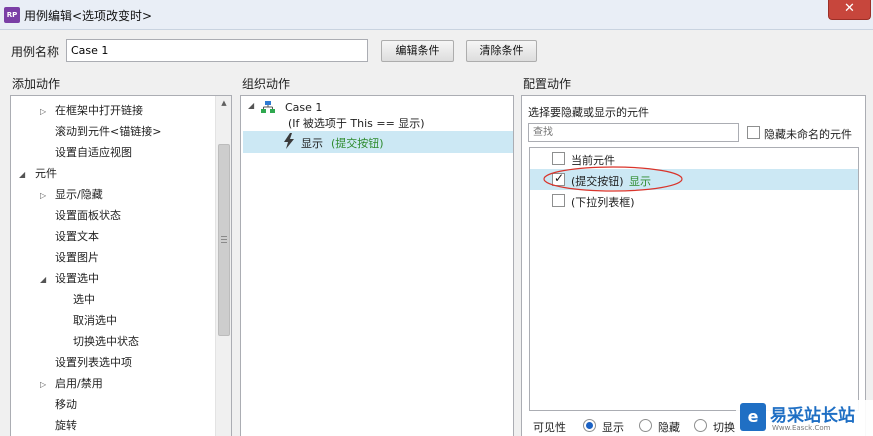  Describe the element at coordinates (558, 200) in the screenshot. I see `element-checkbox` at that location.